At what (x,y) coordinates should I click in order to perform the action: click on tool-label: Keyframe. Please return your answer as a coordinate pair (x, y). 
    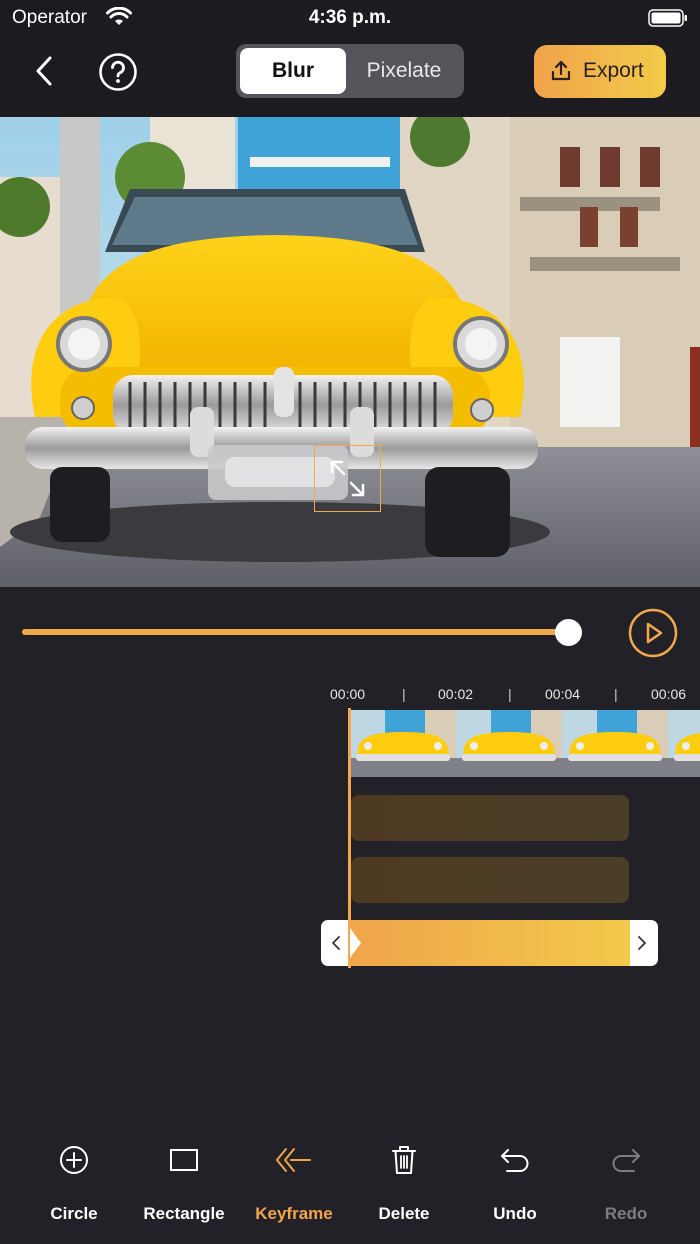
    Looking at the image, I should click on (294, 1213).